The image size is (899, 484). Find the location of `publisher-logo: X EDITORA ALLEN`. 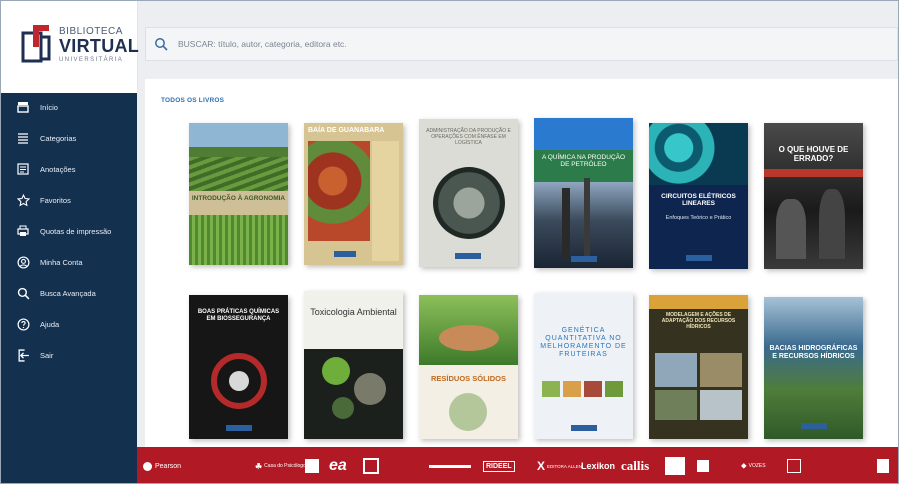

publisher-logo: X EDITORA ALLEN is located at coordinates (559, 465).